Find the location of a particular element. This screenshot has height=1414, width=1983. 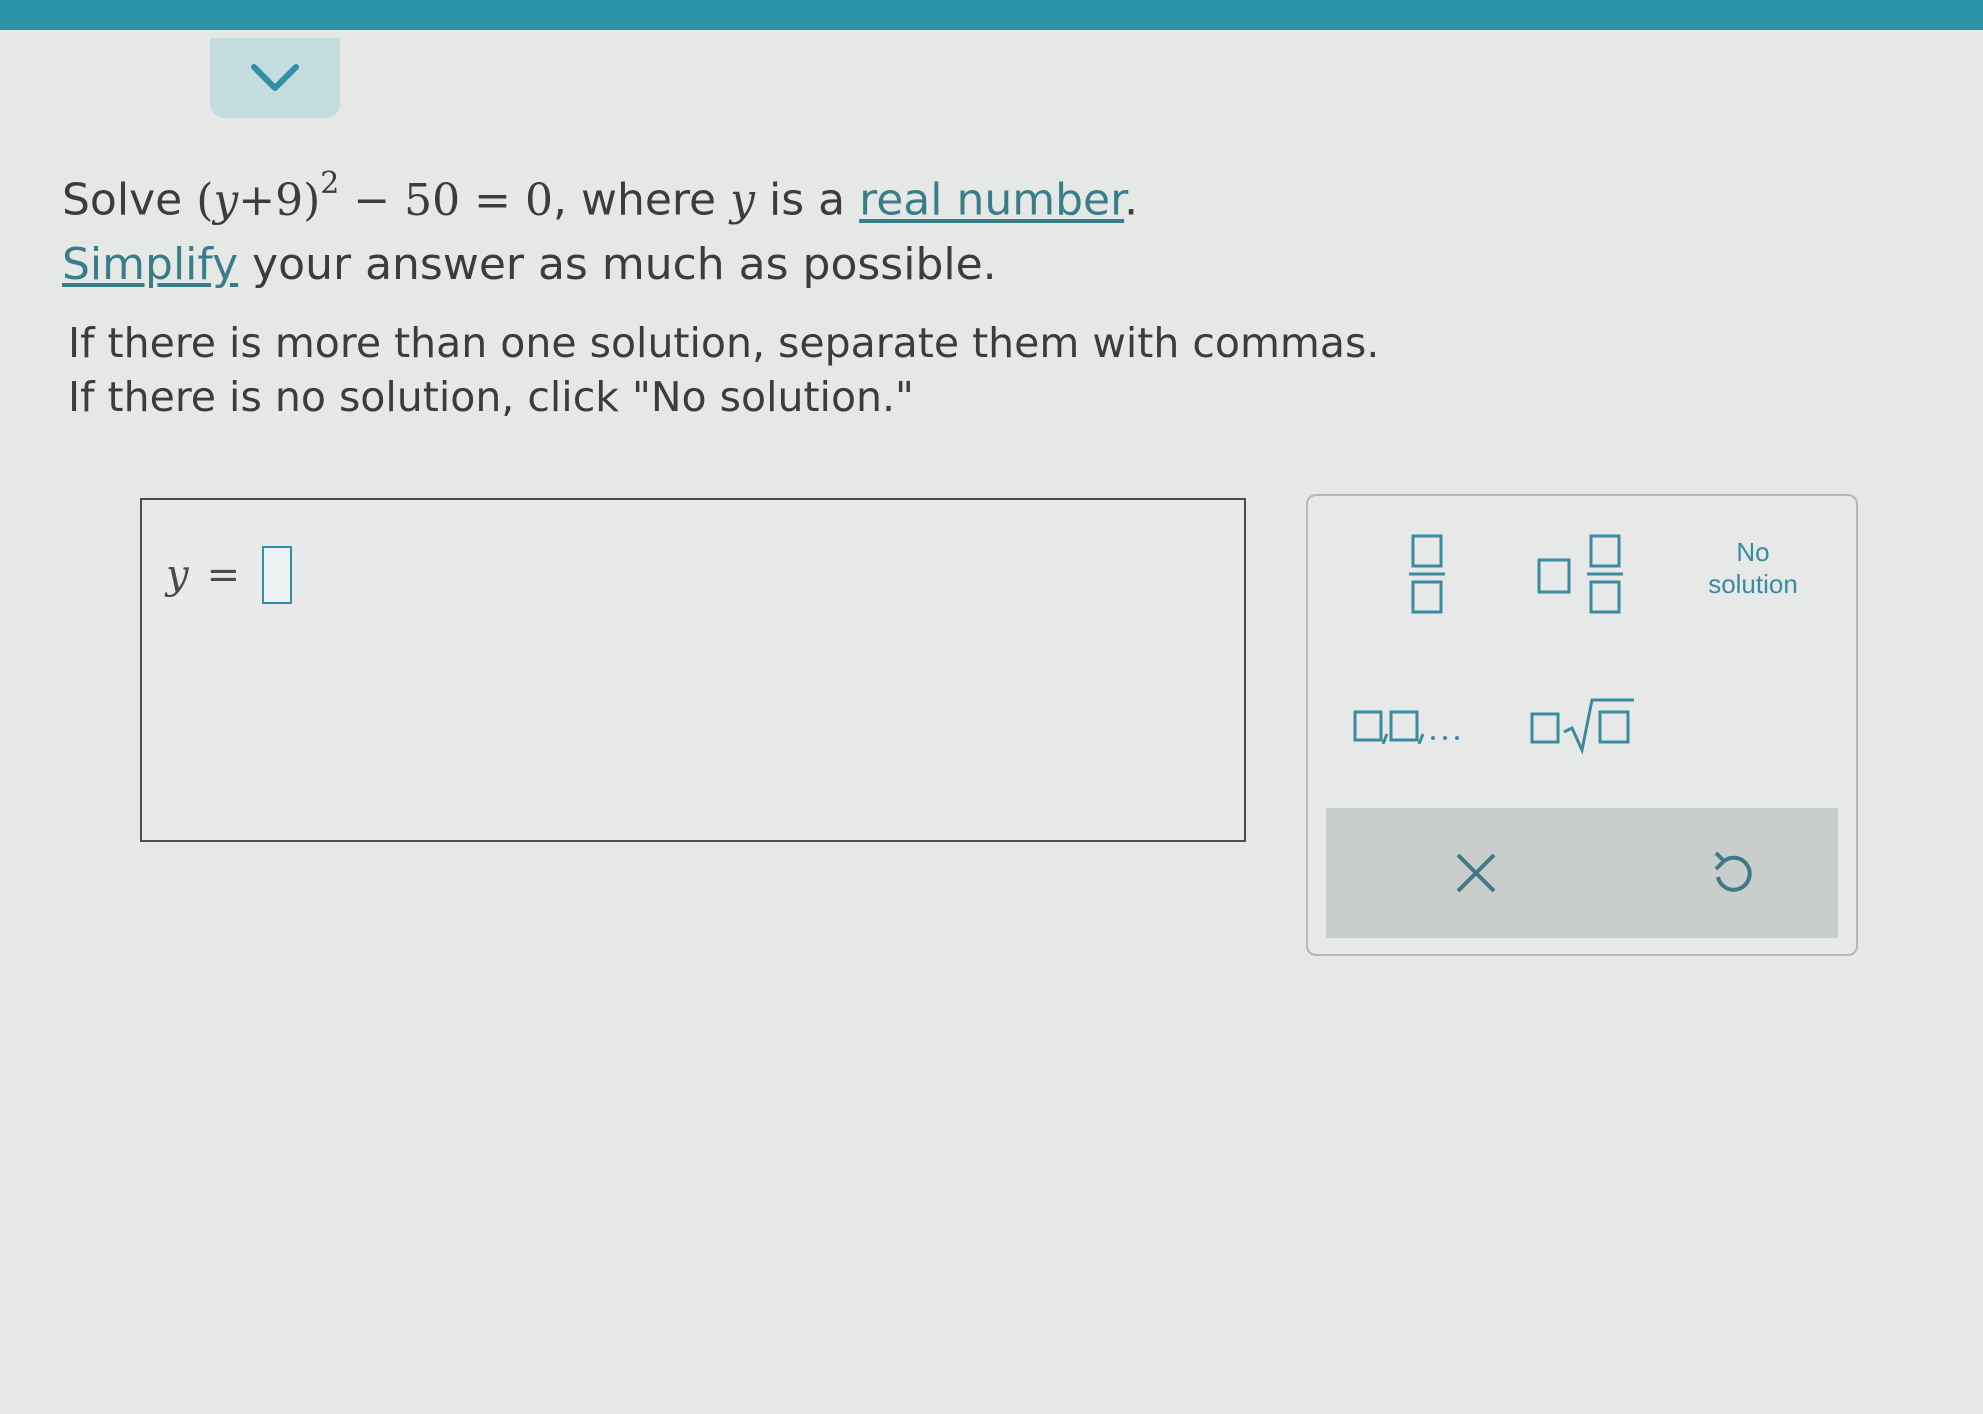

chevron-down-icon is located at coordinates (275, 77).